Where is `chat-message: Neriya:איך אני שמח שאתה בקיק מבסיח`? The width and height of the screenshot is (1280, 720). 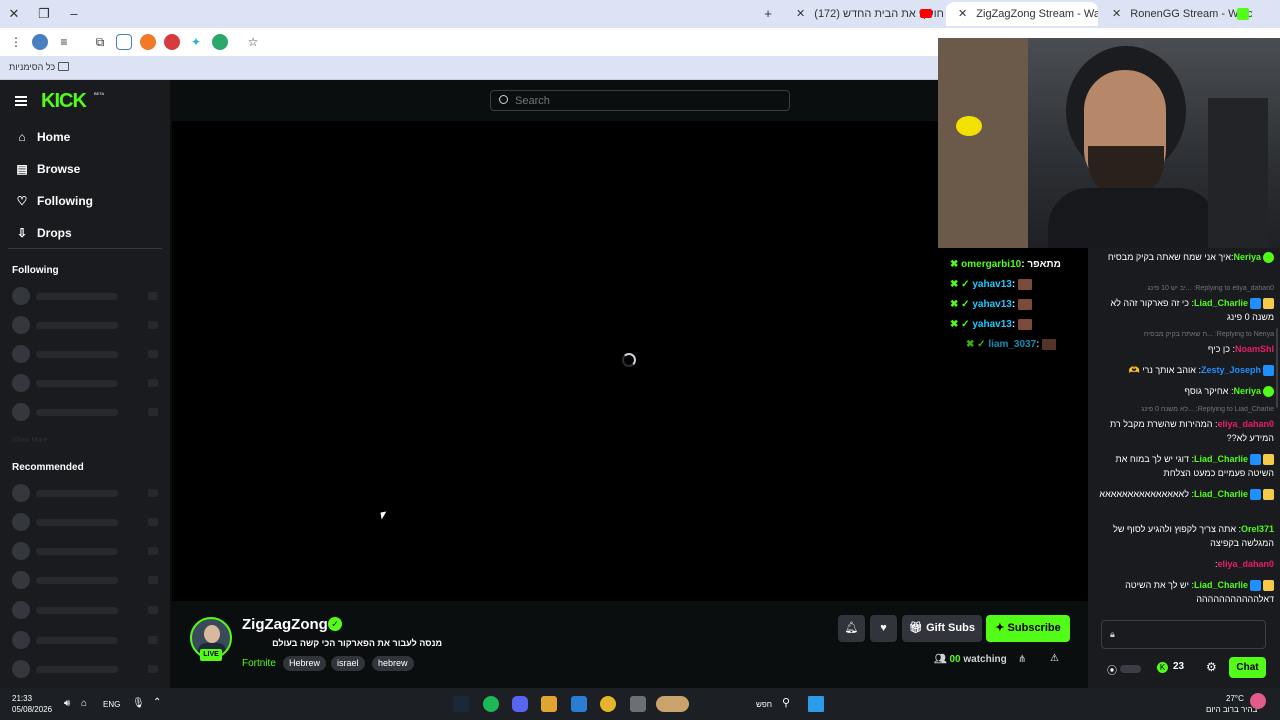
chat-message: Neriya:איך אני שמח שאתה בקיק מבסיח is located at coordinates (1185, 257).